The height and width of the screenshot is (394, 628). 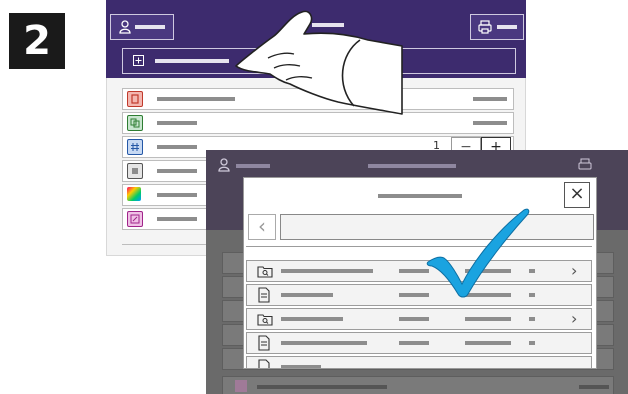 What do you see at coordinates (135, 123) in the screenshot?
I see `copy-icon` at bounding box center [135, 123].